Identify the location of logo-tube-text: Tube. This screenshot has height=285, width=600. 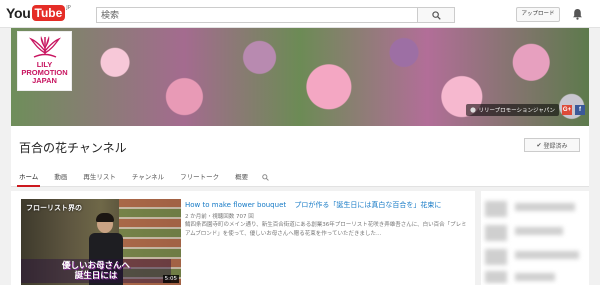
(48, 13).